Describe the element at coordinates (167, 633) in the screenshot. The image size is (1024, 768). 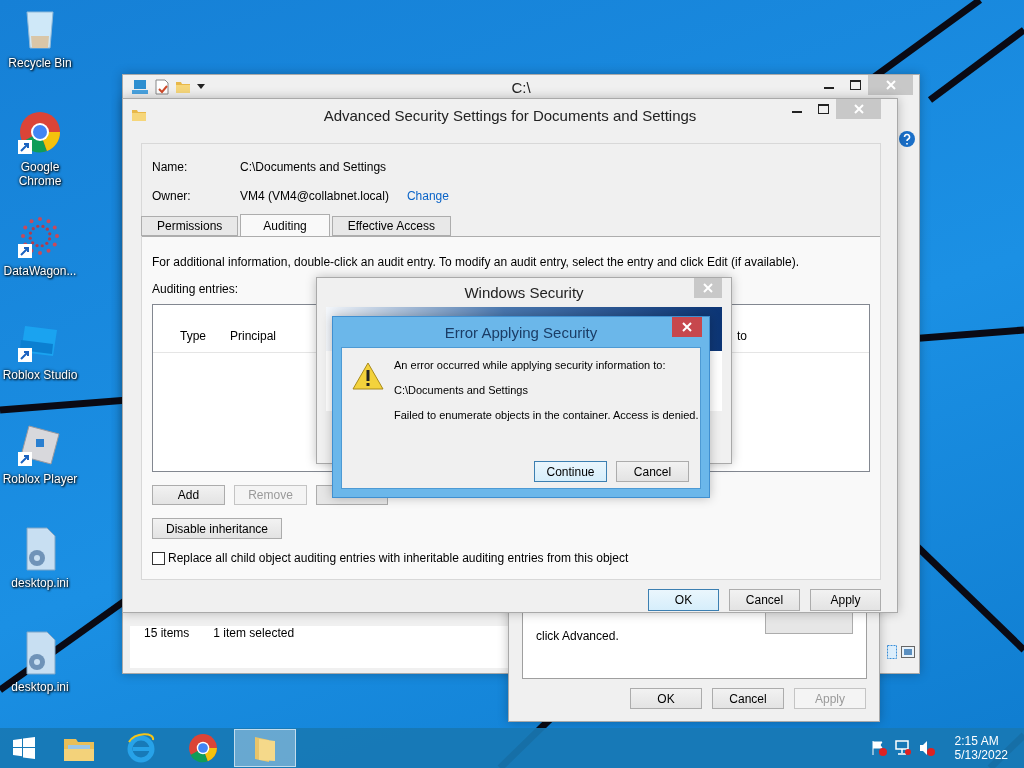
I see `item-count: 15 items` at that location.